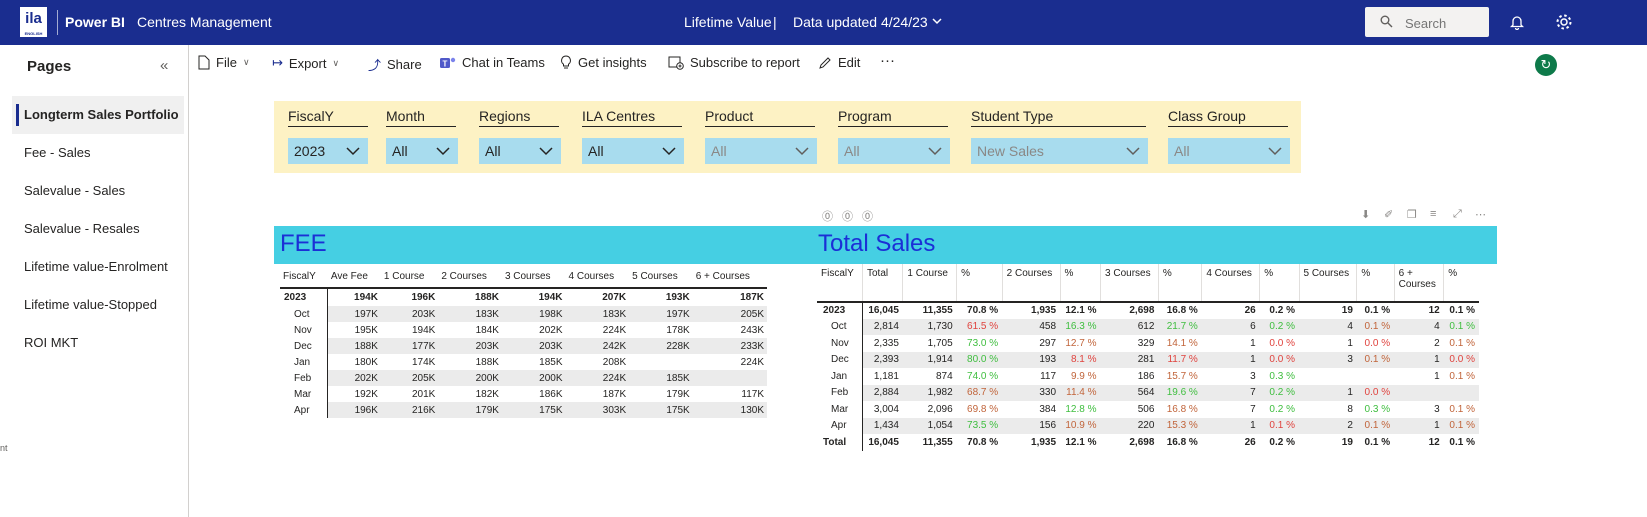 This screenshot has height=517, width=1647. What do you see at coordinates (98, 191) in the screenshot?
I see `page-salevalue-sales: Salevalue - Sales` at bounding box center [98, 191].